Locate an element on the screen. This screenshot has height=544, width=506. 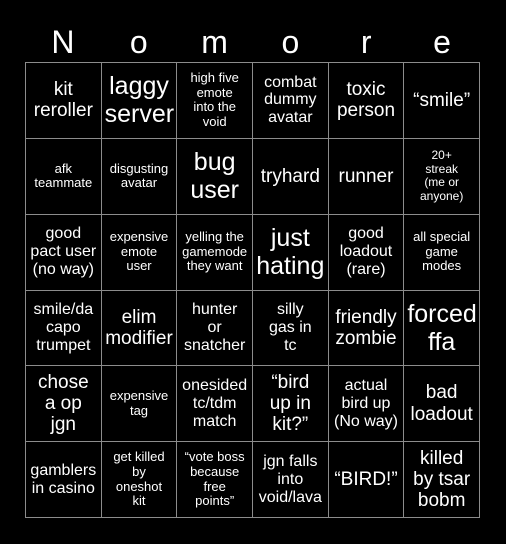
bingo-cell: just hating is located at coordinates (290, 252).